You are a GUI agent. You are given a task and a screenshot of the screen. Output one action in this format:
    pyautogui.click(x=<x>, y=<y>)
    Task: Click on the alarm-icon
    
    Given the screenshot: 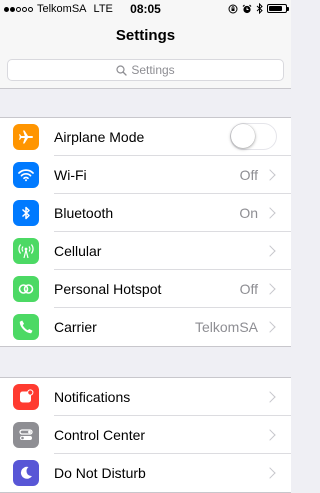 What is the action you would take?
    pyautogui.click(x=247, y=8)
    